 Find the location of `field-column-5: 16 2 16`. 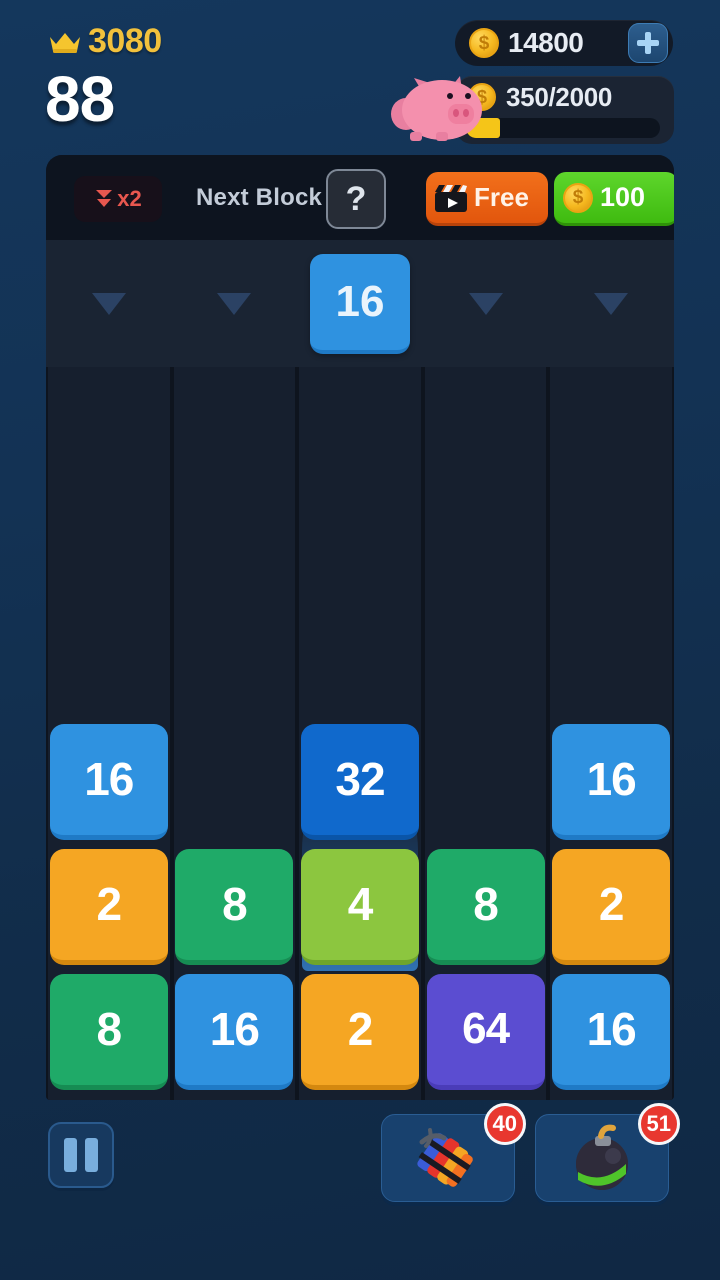

field-column-5: 16 2 16 is located at coordinates (611, 733).